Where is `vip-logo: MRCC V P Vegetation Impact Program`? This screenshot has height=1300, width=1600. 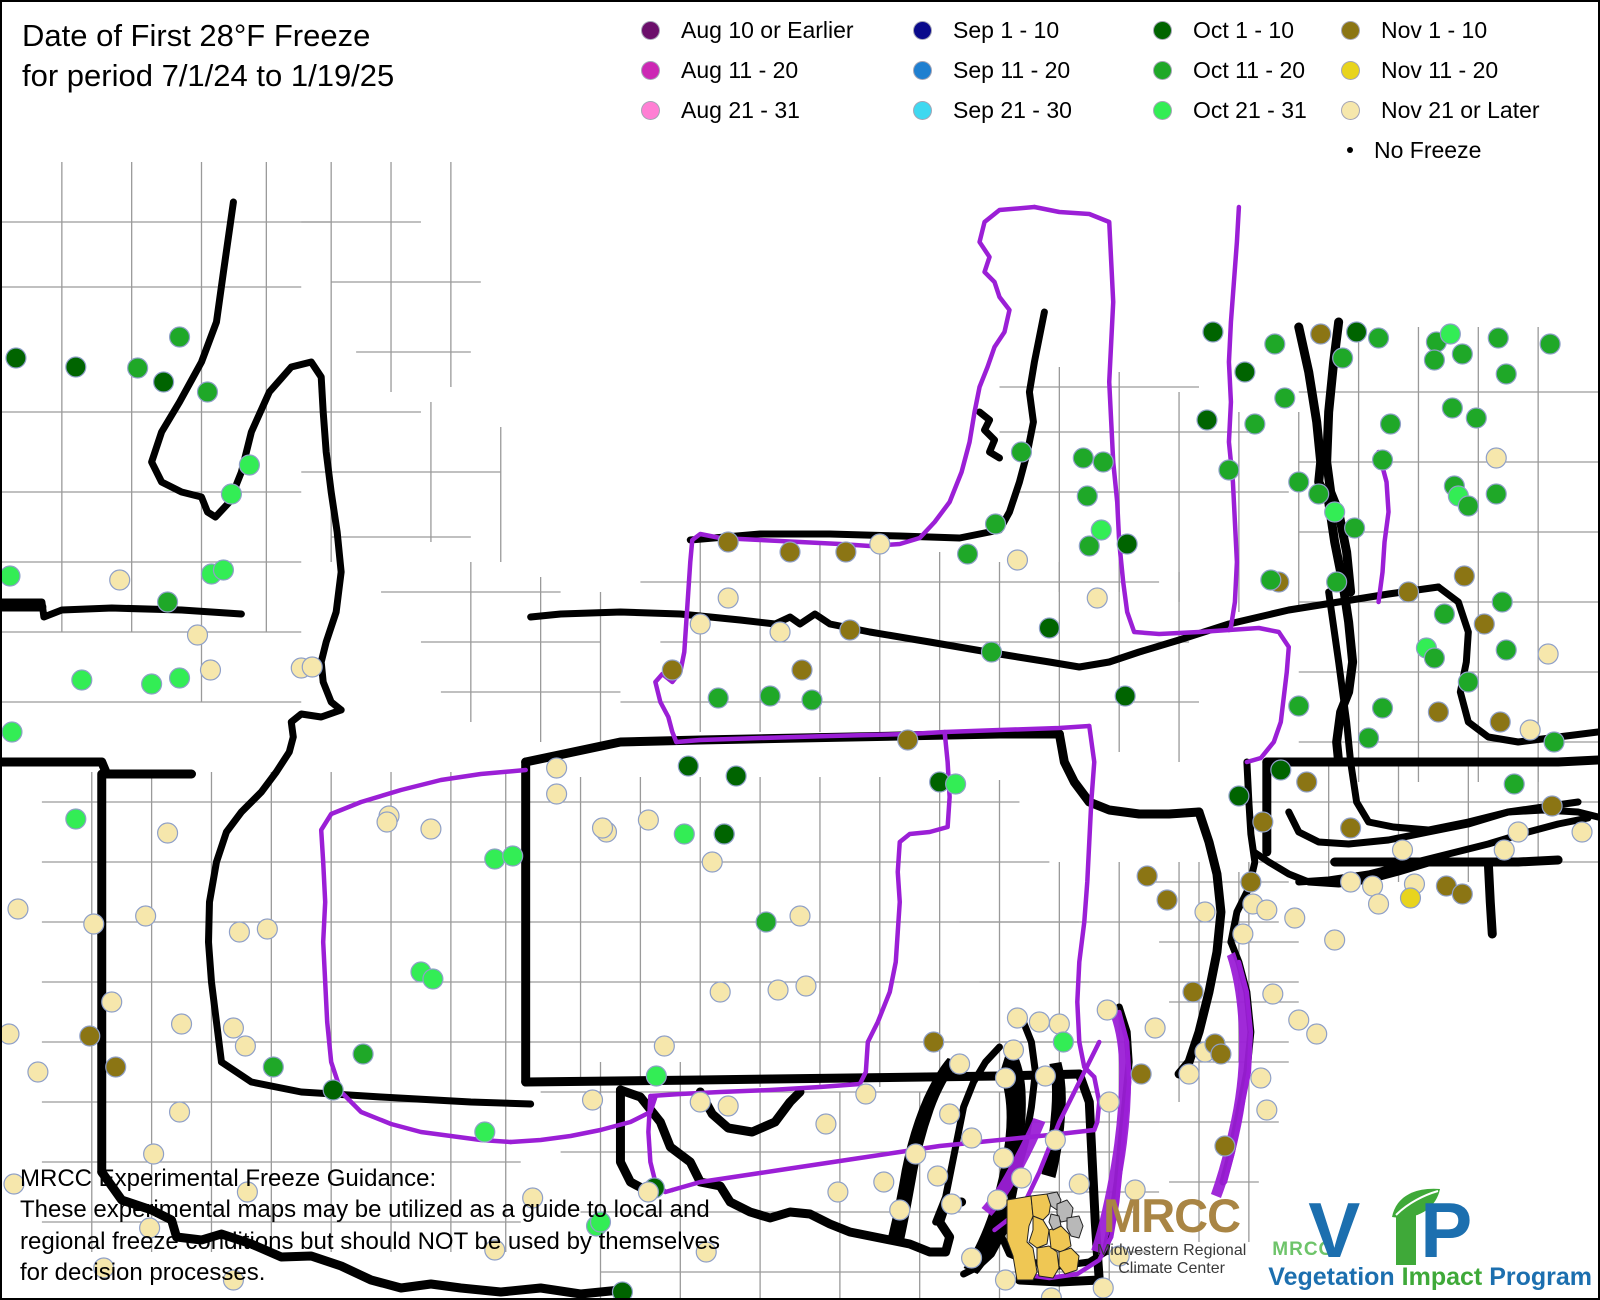
vip-logo: MRCC V P Vegetation Impact Program is located at coordinates (1430, 1233).